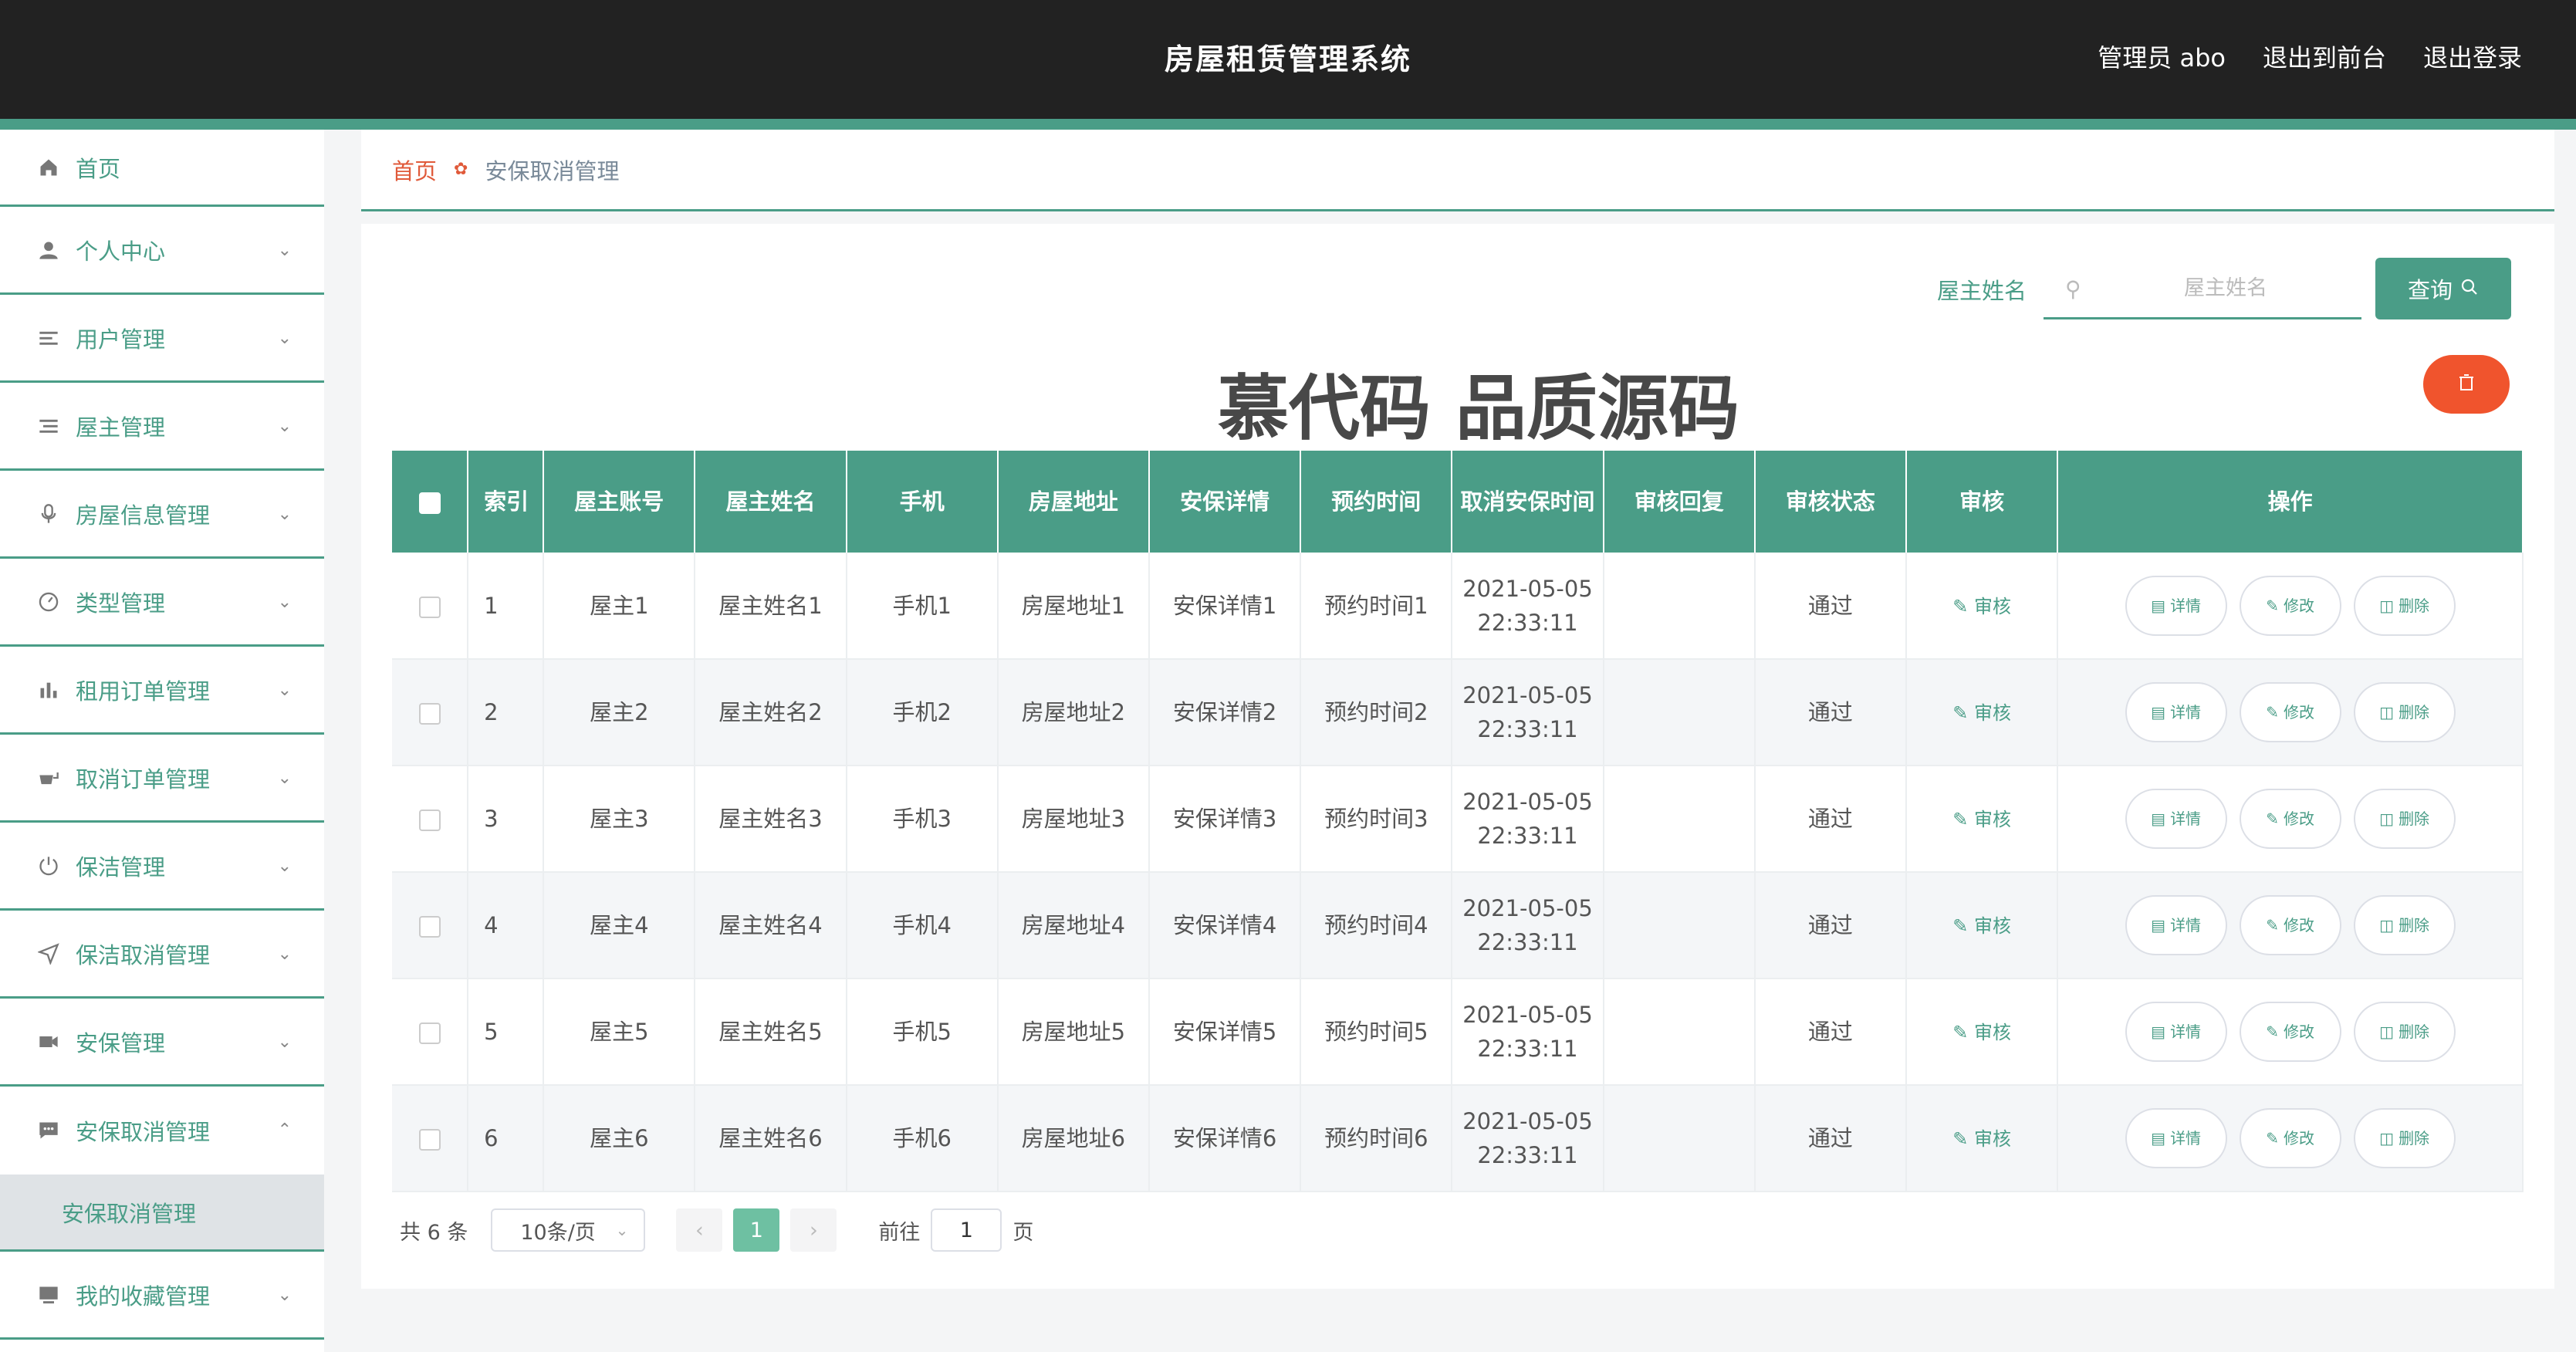  Describe the element at coordinates (2443, 288) in the screenshot. I see `query-button: 查询` at that location.